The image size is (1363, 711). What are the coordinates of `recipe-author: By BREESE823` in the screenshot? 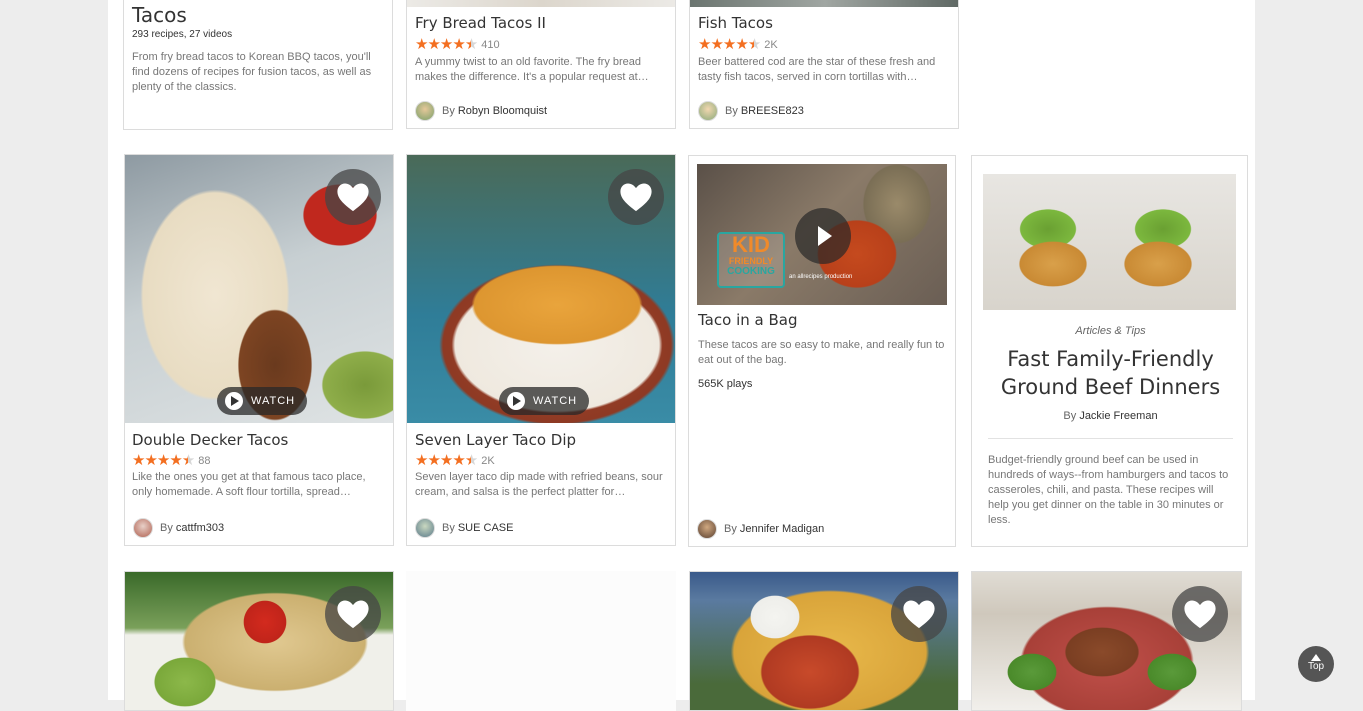 It's located at (751, 111).